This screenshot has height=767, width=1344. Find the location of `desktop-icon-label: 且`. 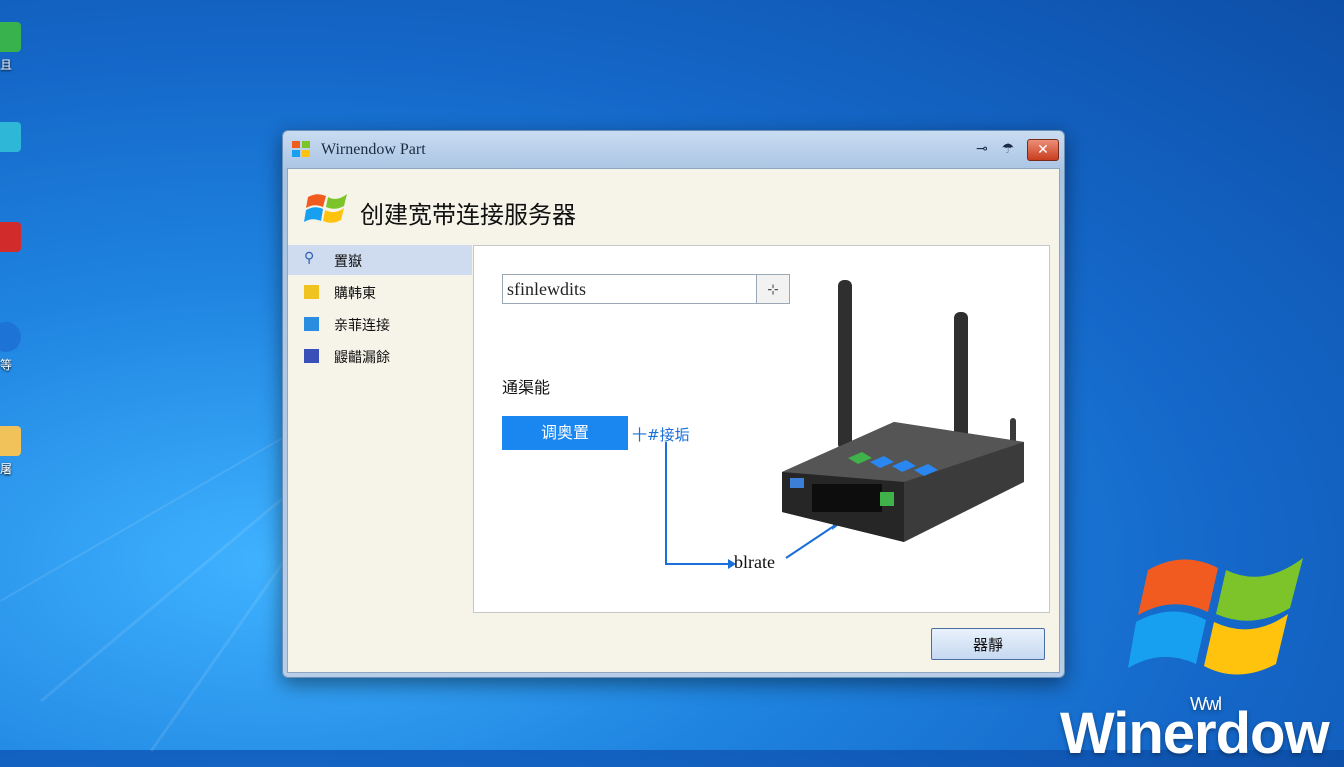

desktop-icon-label: 且 is located at coordinates (6, 65).